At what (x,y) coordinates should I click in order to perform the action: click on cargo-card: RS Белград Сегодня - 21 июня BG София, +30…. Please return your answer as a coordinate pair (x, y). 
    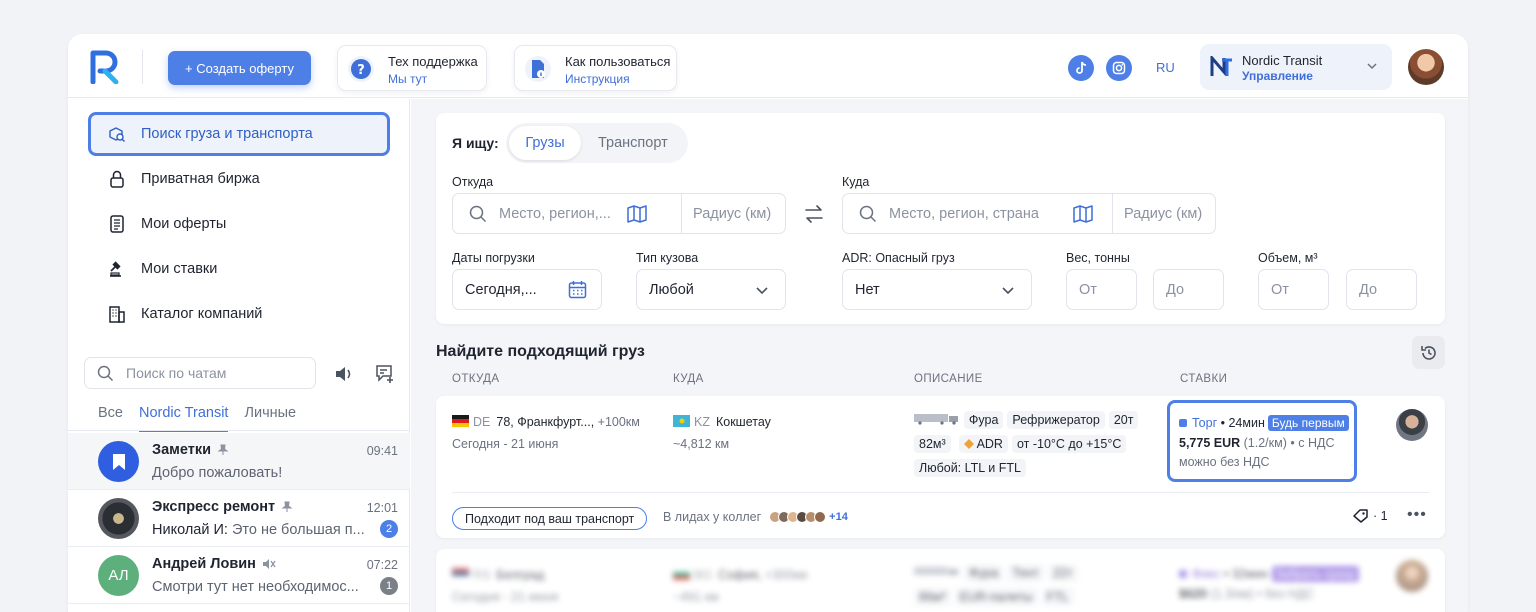
    Looking at the image, I should click on (940, 580).